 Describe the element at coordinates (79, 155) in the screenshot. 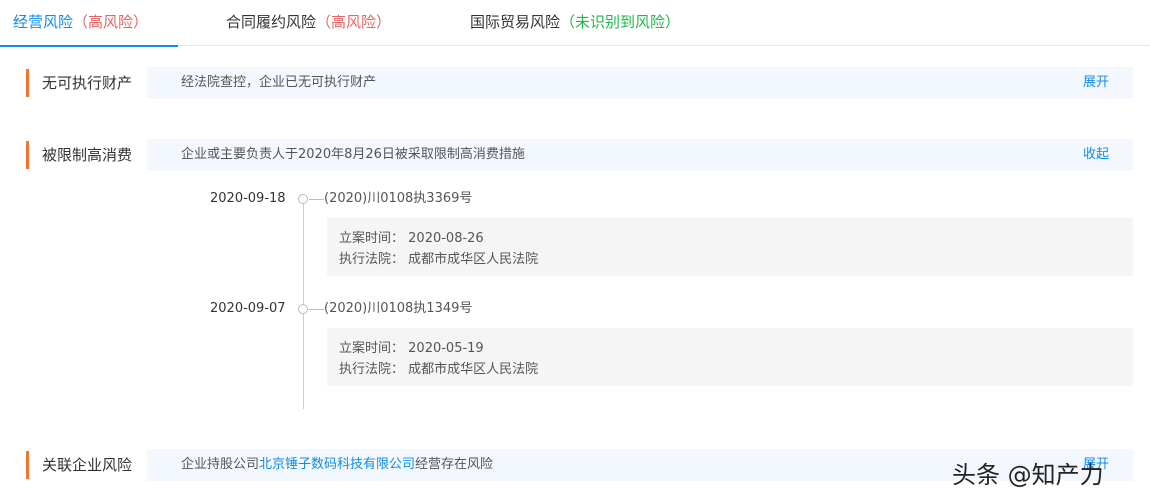

I see `section-title-consumption-limit: 被限制高消费` at that location.